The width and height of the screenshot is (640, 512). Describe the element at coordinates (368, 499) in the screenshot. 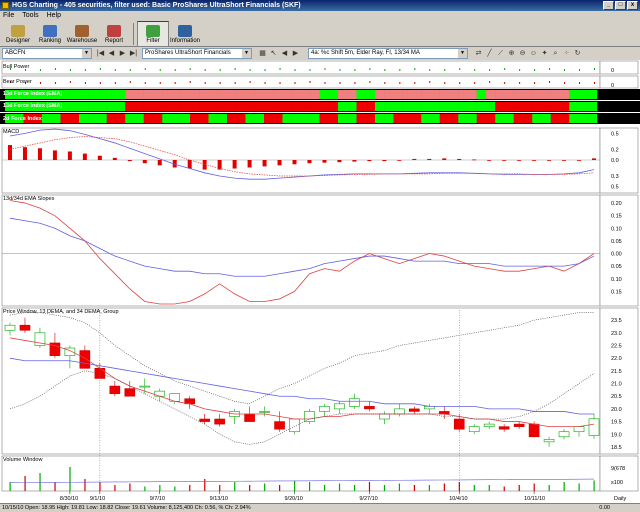

I see `date-label: 9/27/10` at that location.